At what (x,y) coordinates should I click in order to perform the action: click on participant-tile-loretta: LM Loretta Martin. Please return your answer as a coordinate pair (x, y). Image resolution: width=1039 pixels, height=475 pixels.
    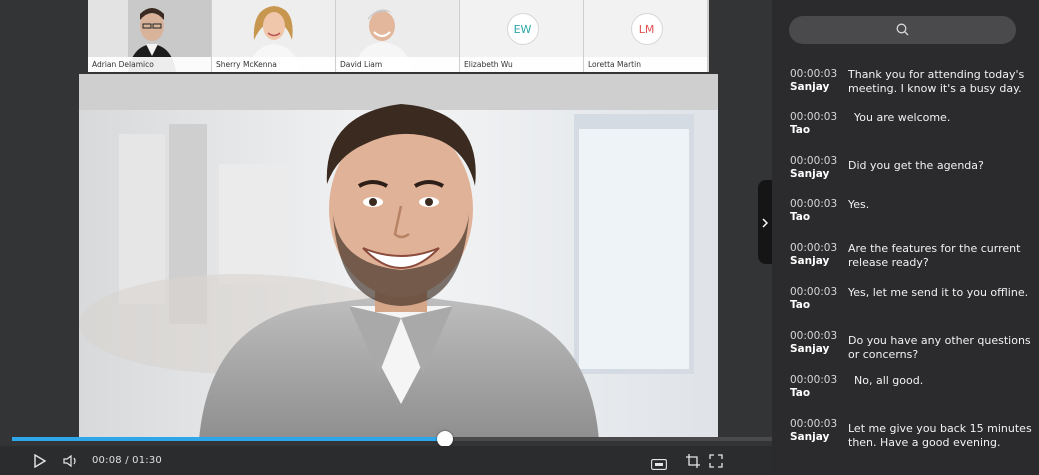
    Looking at the image, I should click on (645, 36).